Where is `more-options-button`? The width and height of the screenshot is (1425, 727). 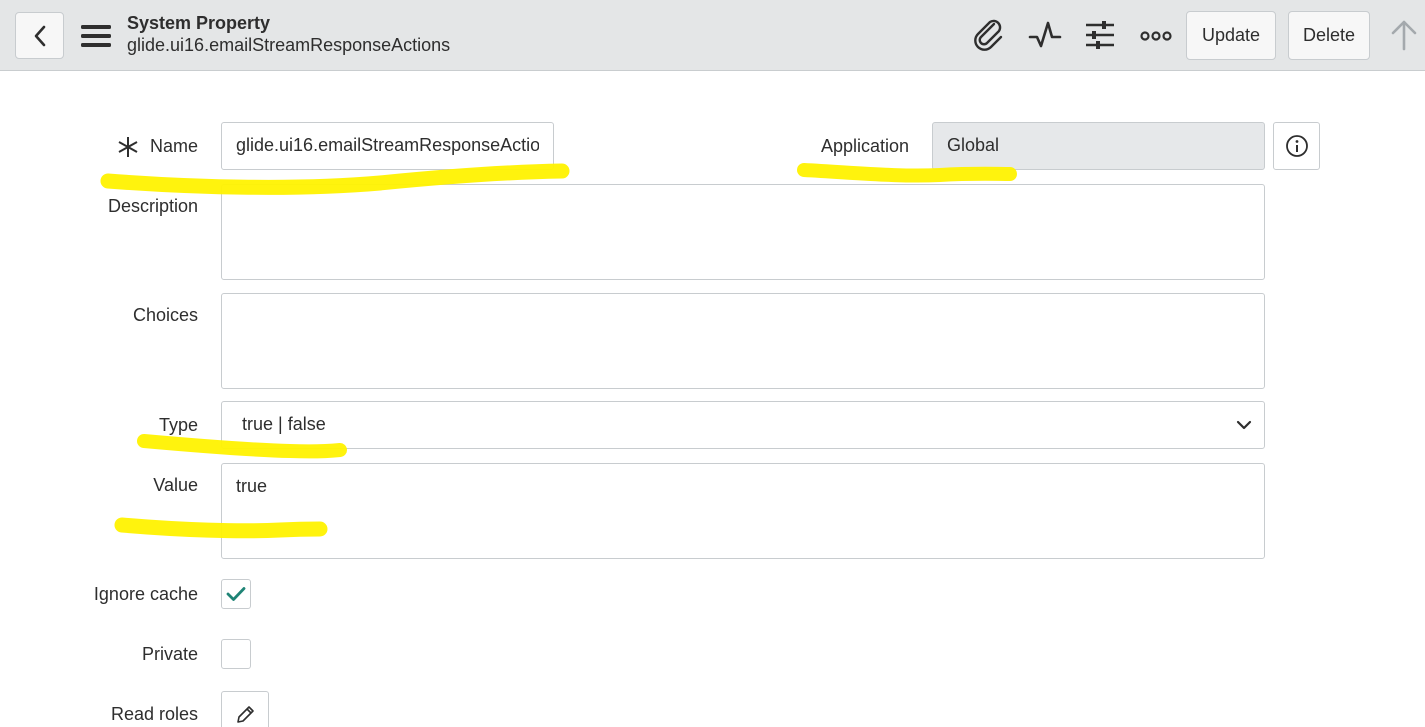
more-options-button is located at coordinates (1156, 35).